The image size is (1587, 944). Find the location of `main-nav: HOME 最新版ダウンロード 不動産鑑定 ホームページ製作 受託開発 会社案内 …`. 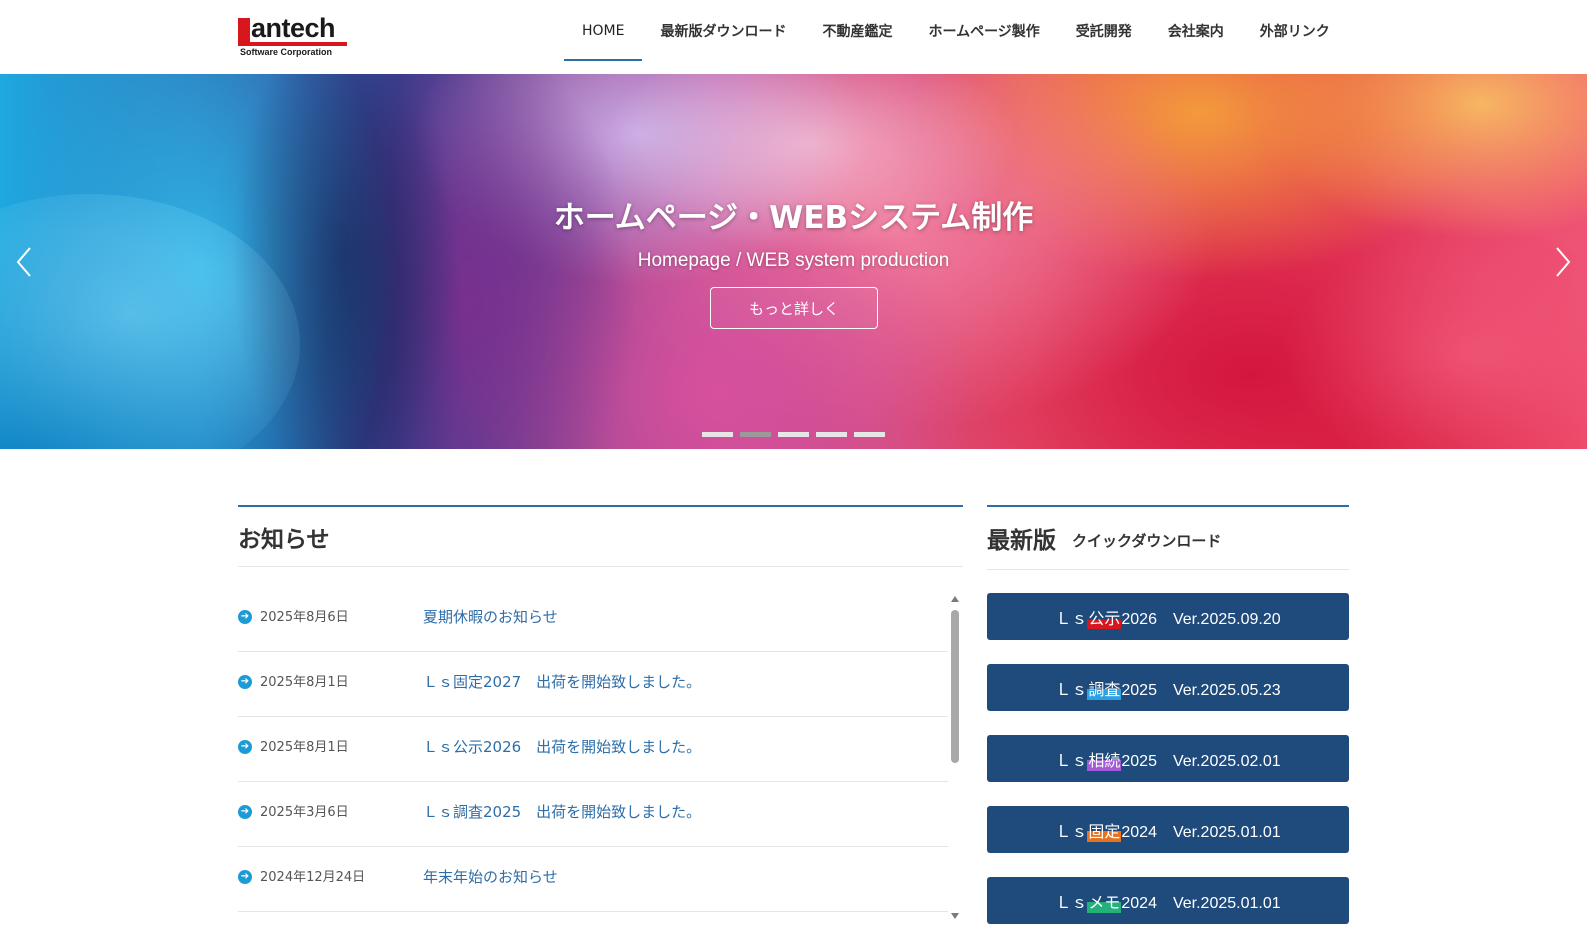

main-nav: HOME 最新版ダウンロード 不動産鑑定 ホームページ製作 受託開発 会社案内 … is located at coordinates (956, 31).